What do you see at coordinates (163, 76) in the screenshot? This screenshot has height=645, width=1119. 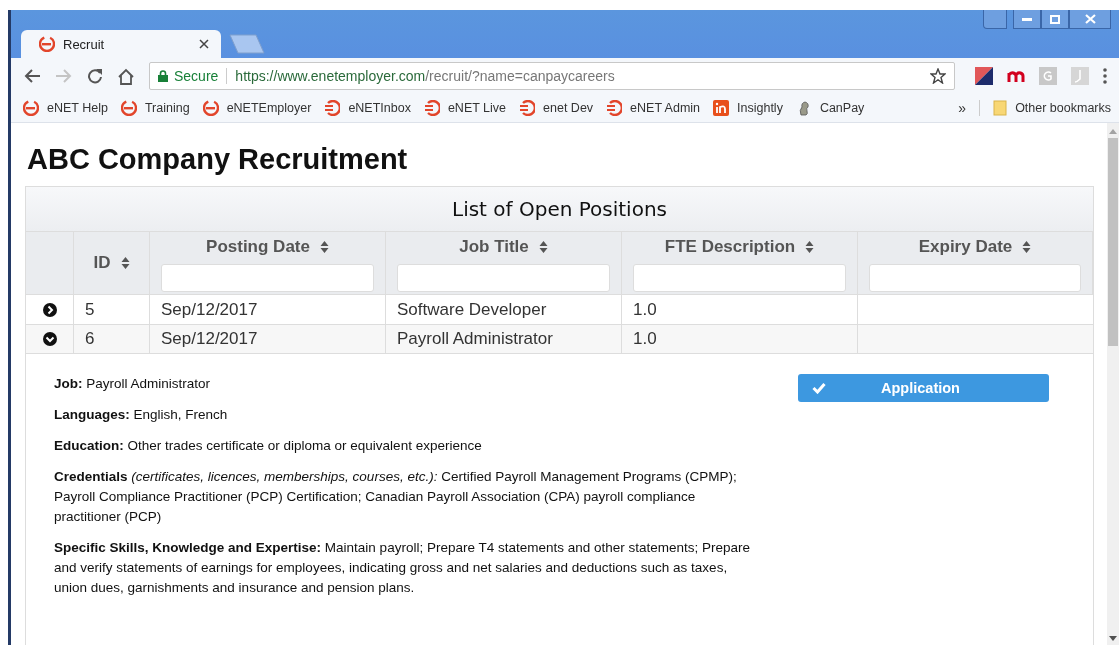 I see `lock-icon` at bounding box center [163, 76].